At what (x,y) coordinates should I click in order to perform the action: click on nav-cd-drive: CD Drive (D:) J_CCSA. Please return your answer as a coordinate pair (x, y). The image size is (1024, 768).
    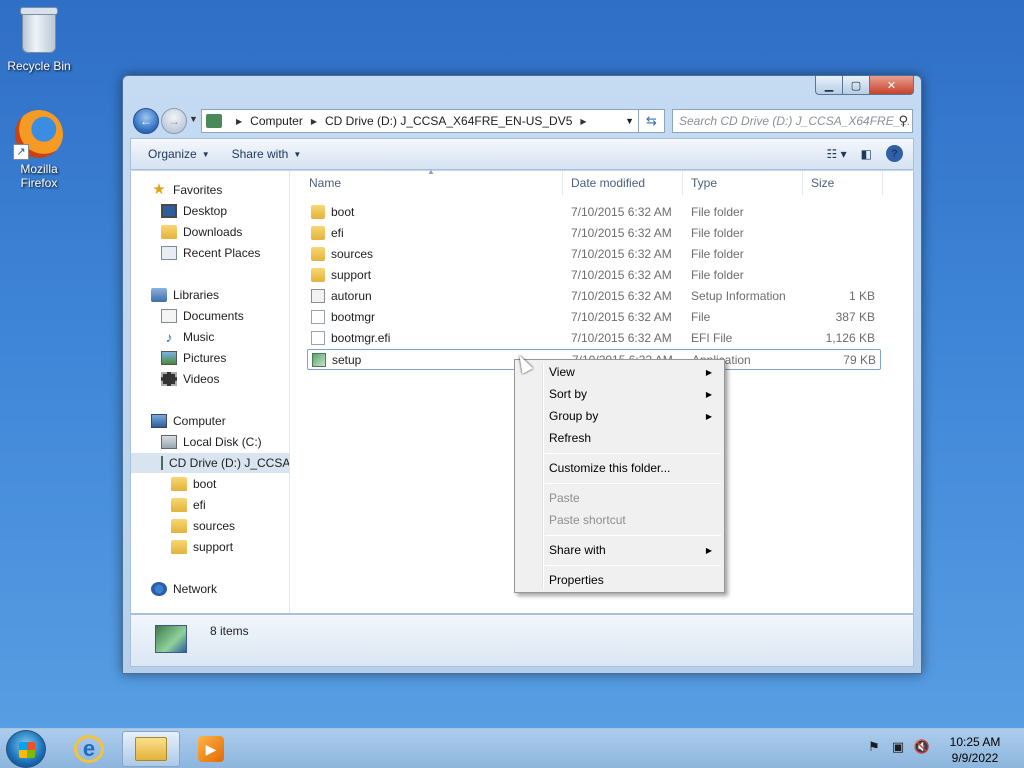
    Looking at the image, I should click on (210, 463).